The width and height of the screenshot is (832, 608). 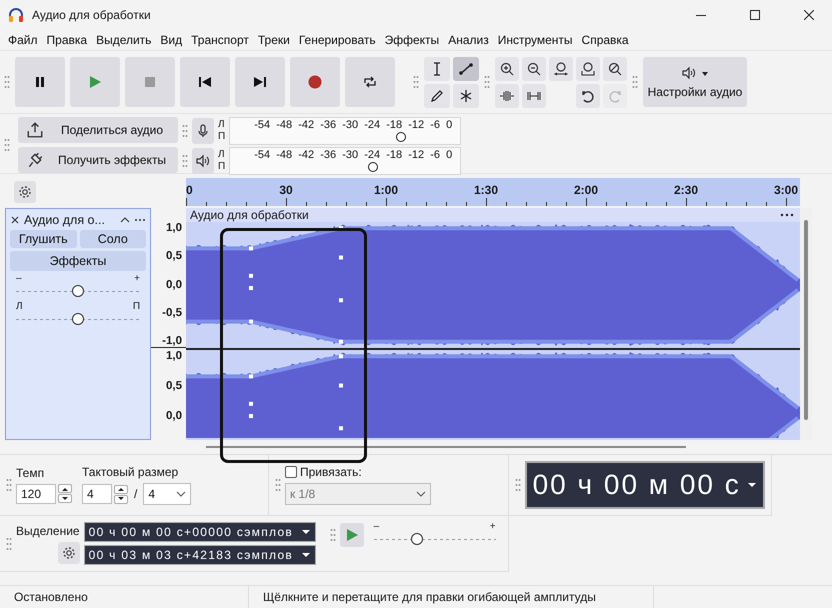 What do you see at coordinates (468, 40) in the screenshot?
I see `menu-item: Анализ` at bounding box center [468, 40].